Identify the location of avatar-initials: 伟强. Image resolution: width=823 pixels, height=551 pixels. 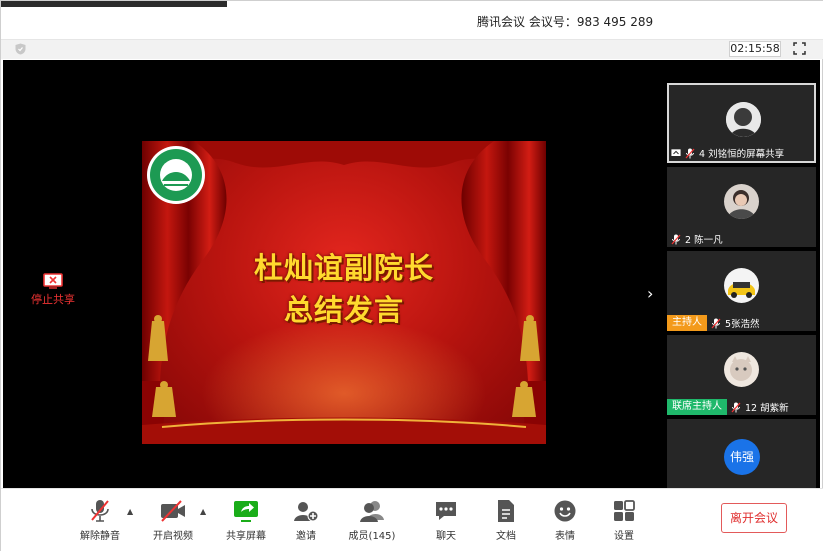
(742, 457).